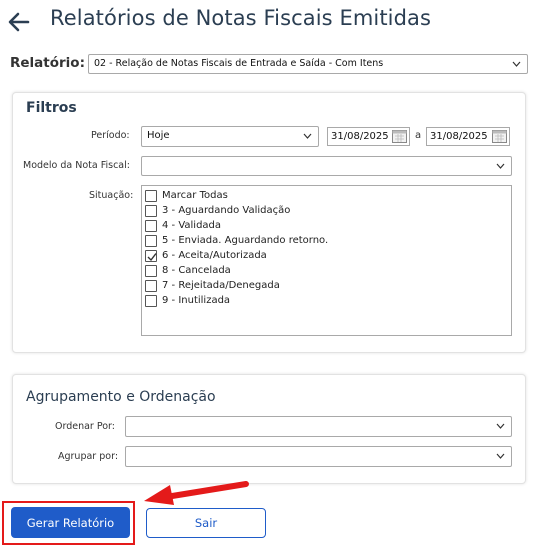  Describe the element at coordinates (221, 285) in the screenshot. I see `situacao-option-label: 7 - Rejeitada/Denegada` at that location.